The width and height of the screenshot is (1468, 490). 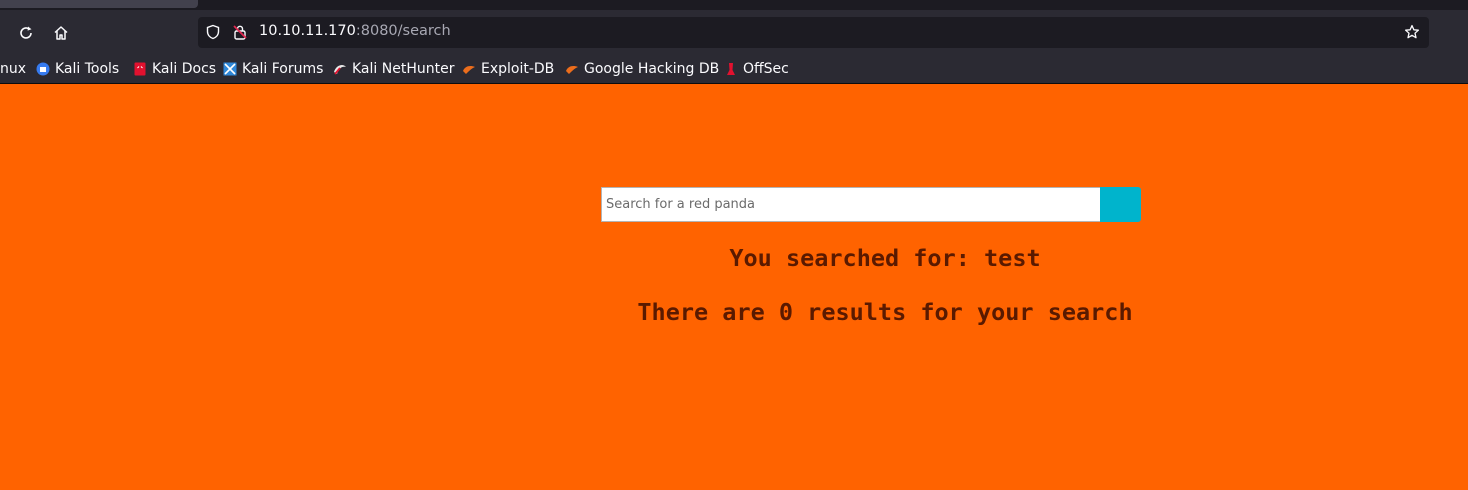 What do you see at coordinates (572, 70) in the screenshot?
I see `ghdb-icon` at bounding box center [572, 70].